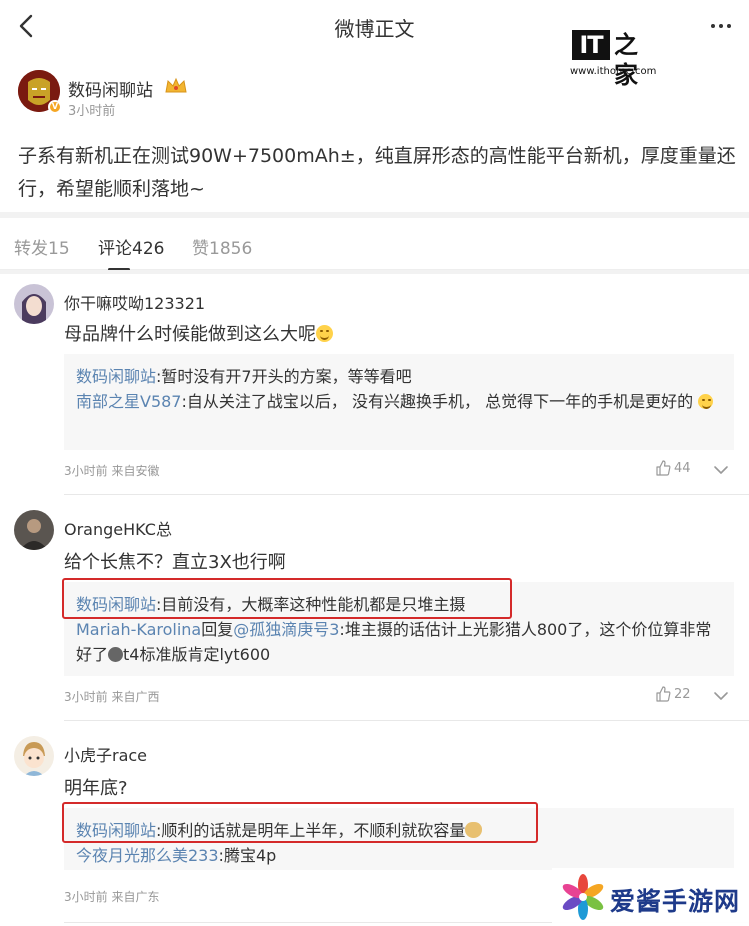 This screenshot has height=926, width=749. I want to click on comment-meta: 3小时前 来自广西, so click(112, 697).